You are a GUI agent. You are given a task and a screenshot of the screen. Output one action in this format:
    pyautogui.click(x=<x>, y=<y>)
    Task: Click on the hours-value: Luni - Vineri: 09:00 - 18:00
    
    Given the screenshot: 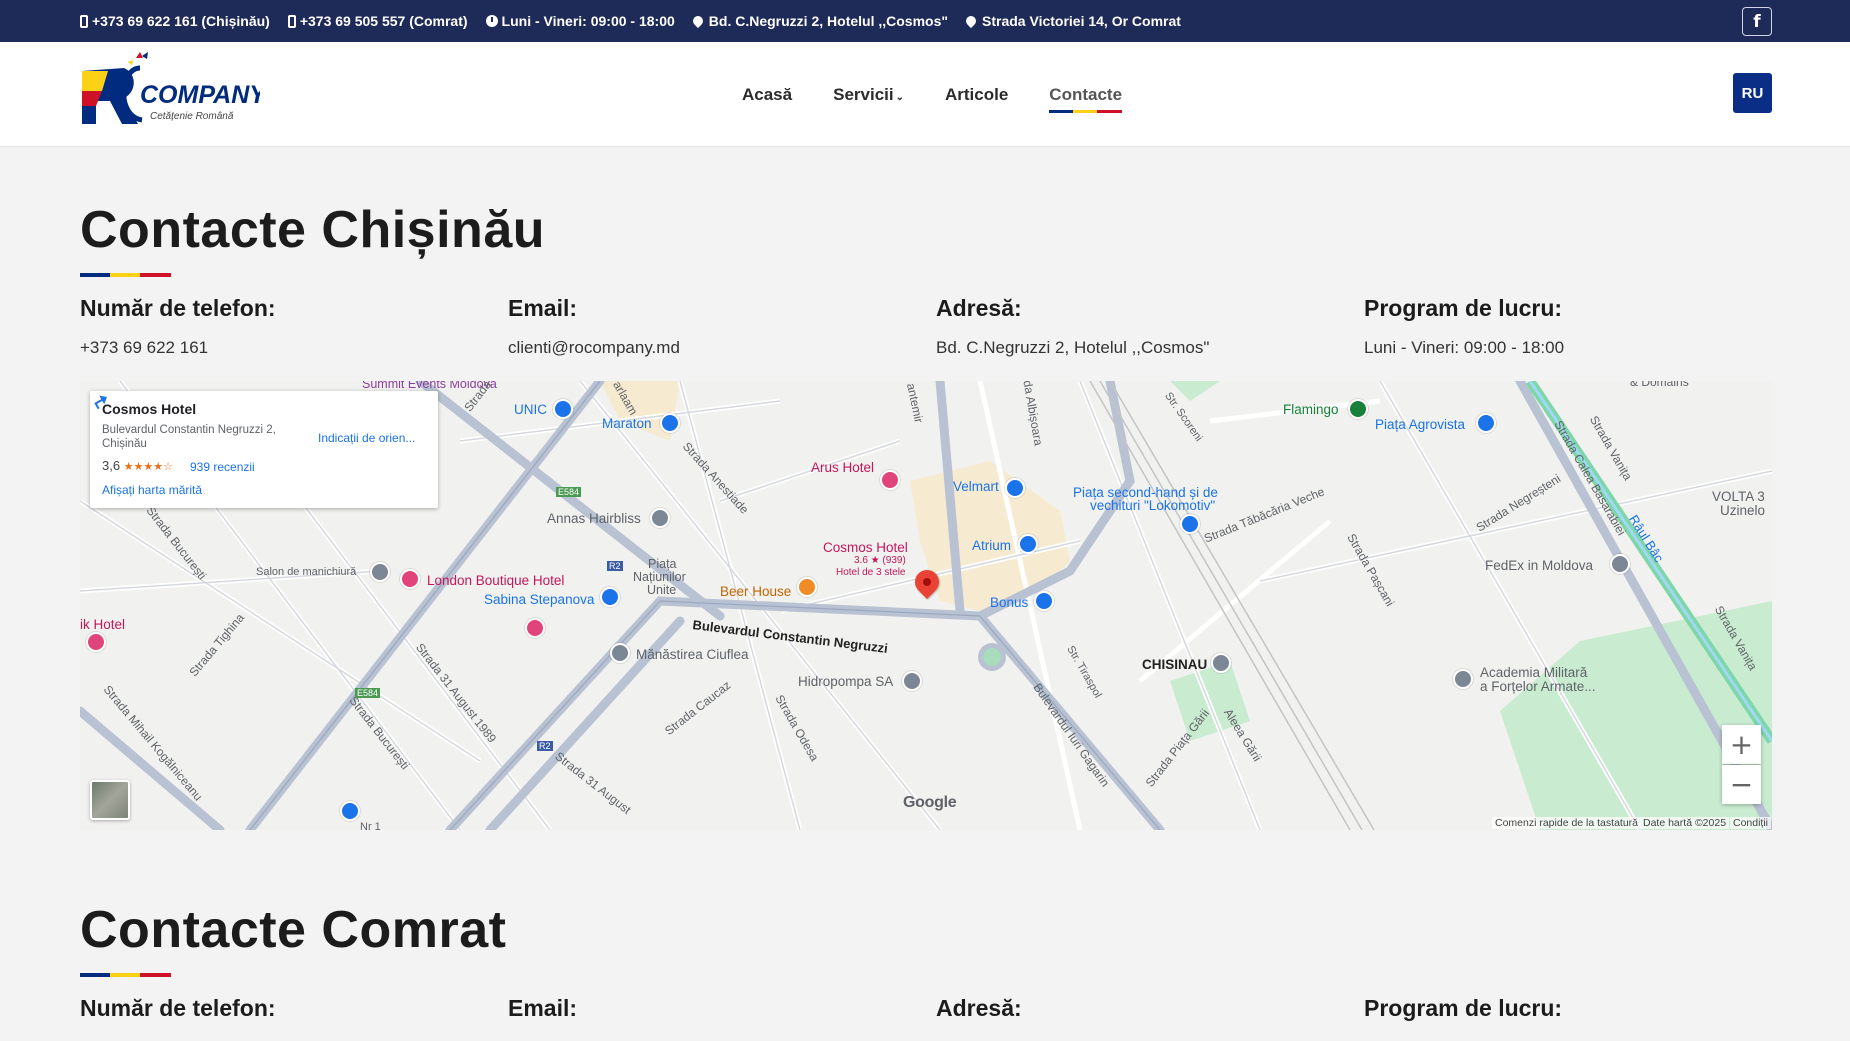 What is the action you would take?
    pyautogui.click(x=1464, y=347)
    